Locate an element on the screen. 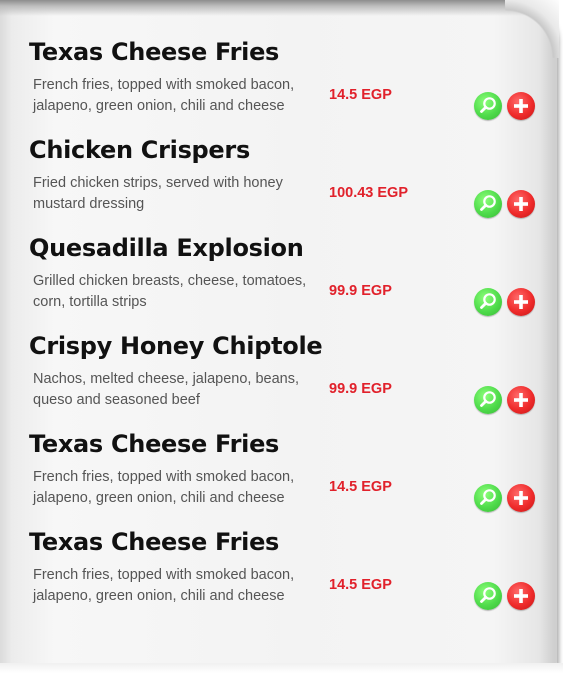  item-title: Quesadilla Explosion is located at coordinates (166, 248).